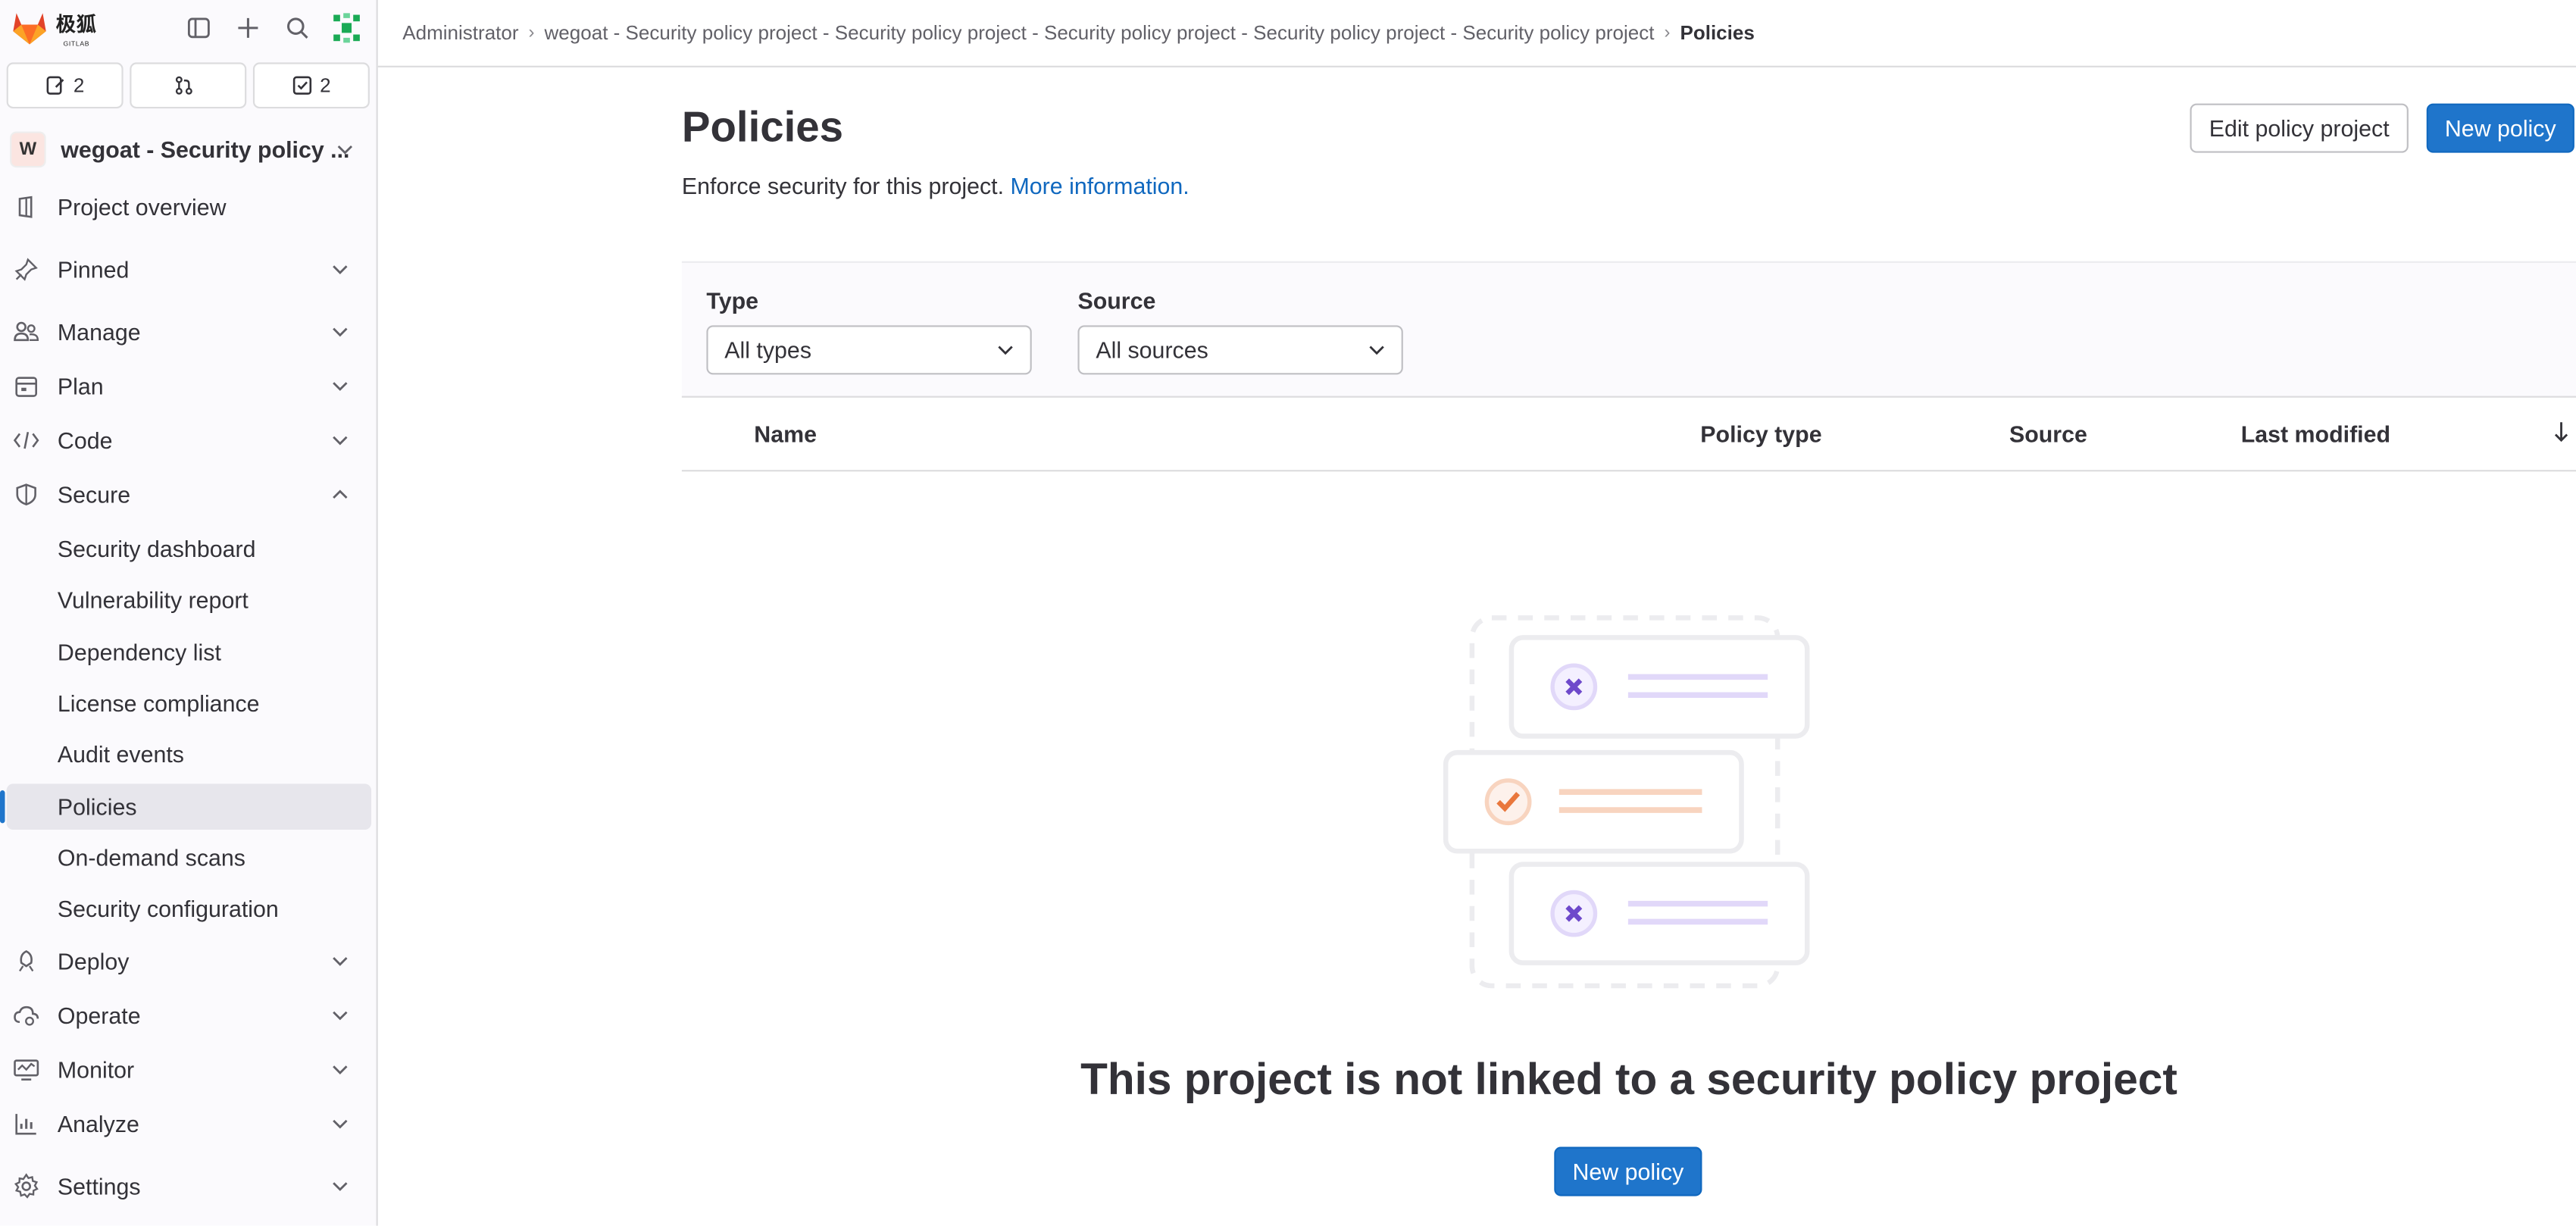  What do you see at coordinates (80, 386) in the screenshot?
I see `sidebar-item-label: Plan` at bounding box center [80, 386].